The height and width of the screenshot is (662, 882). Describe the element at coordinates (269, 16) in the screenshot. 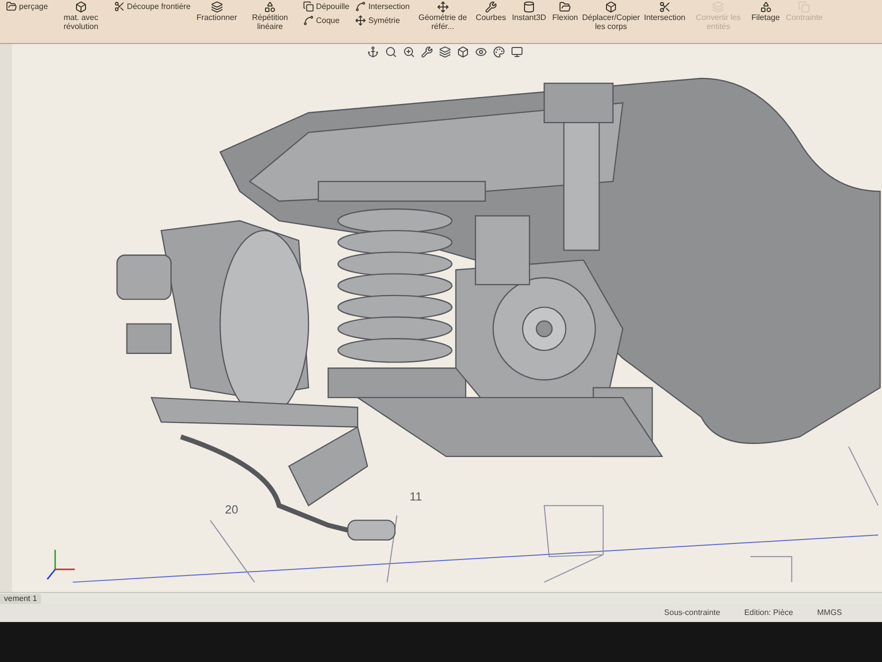

I see `ribbon-button: Répétition linéaire` at that location.